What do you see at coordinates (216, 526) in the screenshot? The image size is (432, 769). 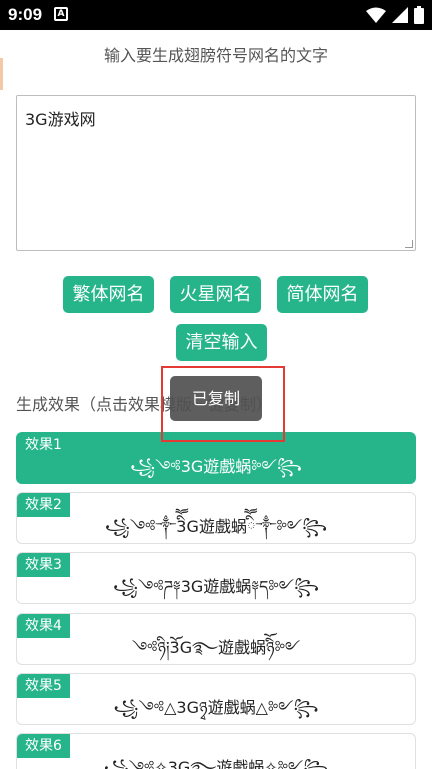 I see `result-text: ꧁༺༒ིཽ3G遊戲蜗ིཽ༒༻꧂` at bounding box center [216, 526].